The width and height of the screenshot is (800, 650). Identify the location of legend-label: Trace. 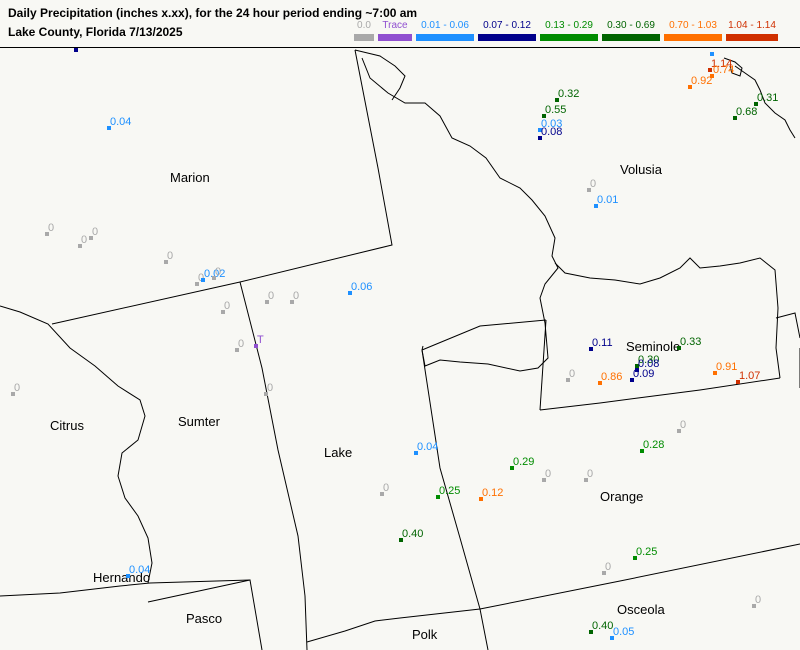
(395, 25).